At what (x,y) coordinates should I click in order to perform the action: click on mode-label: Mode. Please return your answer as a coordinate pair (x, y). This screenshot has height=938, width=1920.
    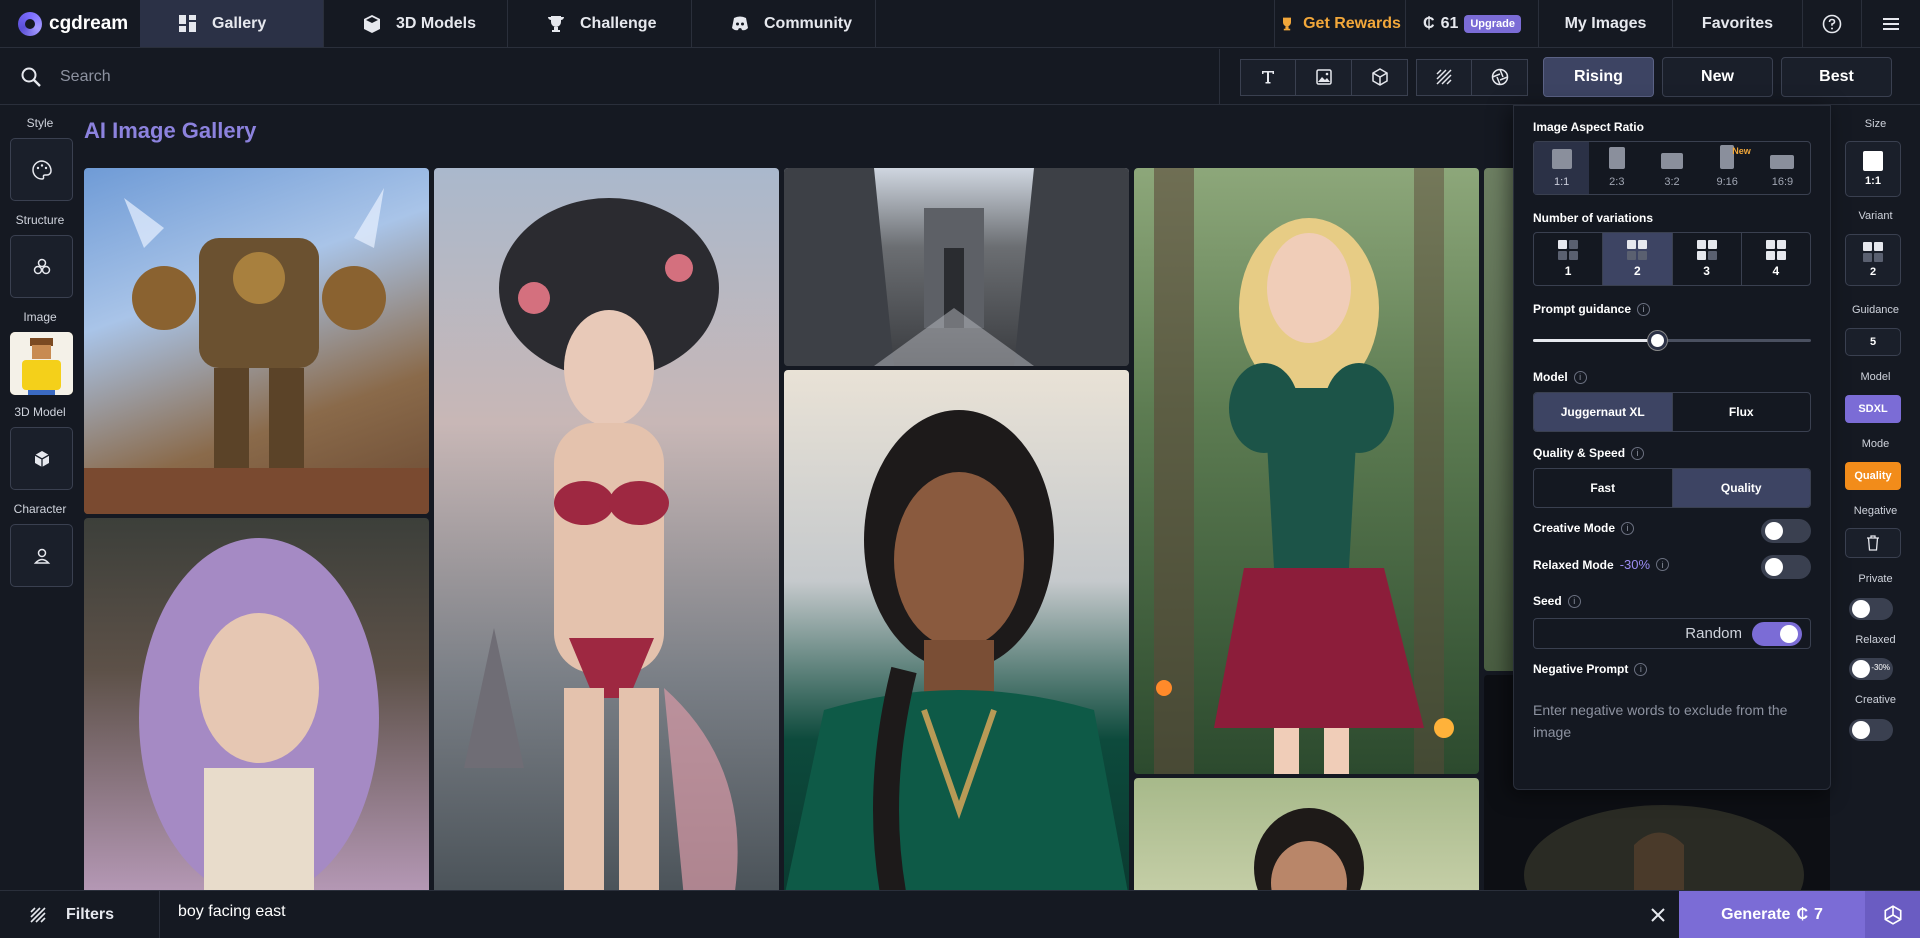
    Looking at the image, I should click on (1875, 444).